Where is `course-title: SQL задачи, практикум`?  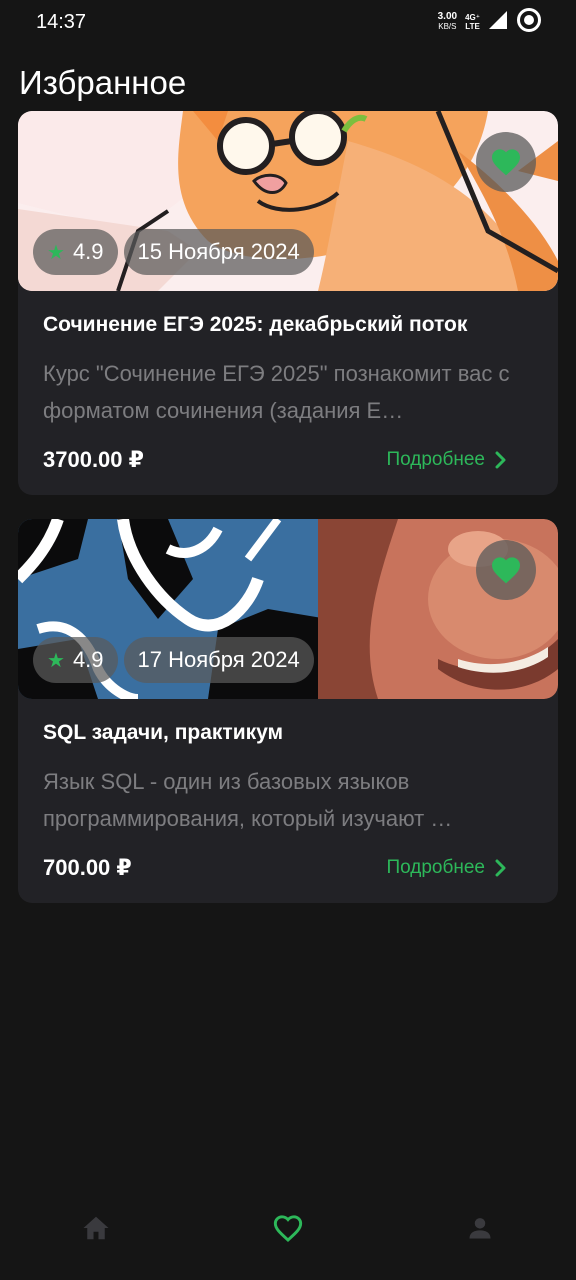
course-title: SQL задачи, практикум is located at coordinates (163, 732).